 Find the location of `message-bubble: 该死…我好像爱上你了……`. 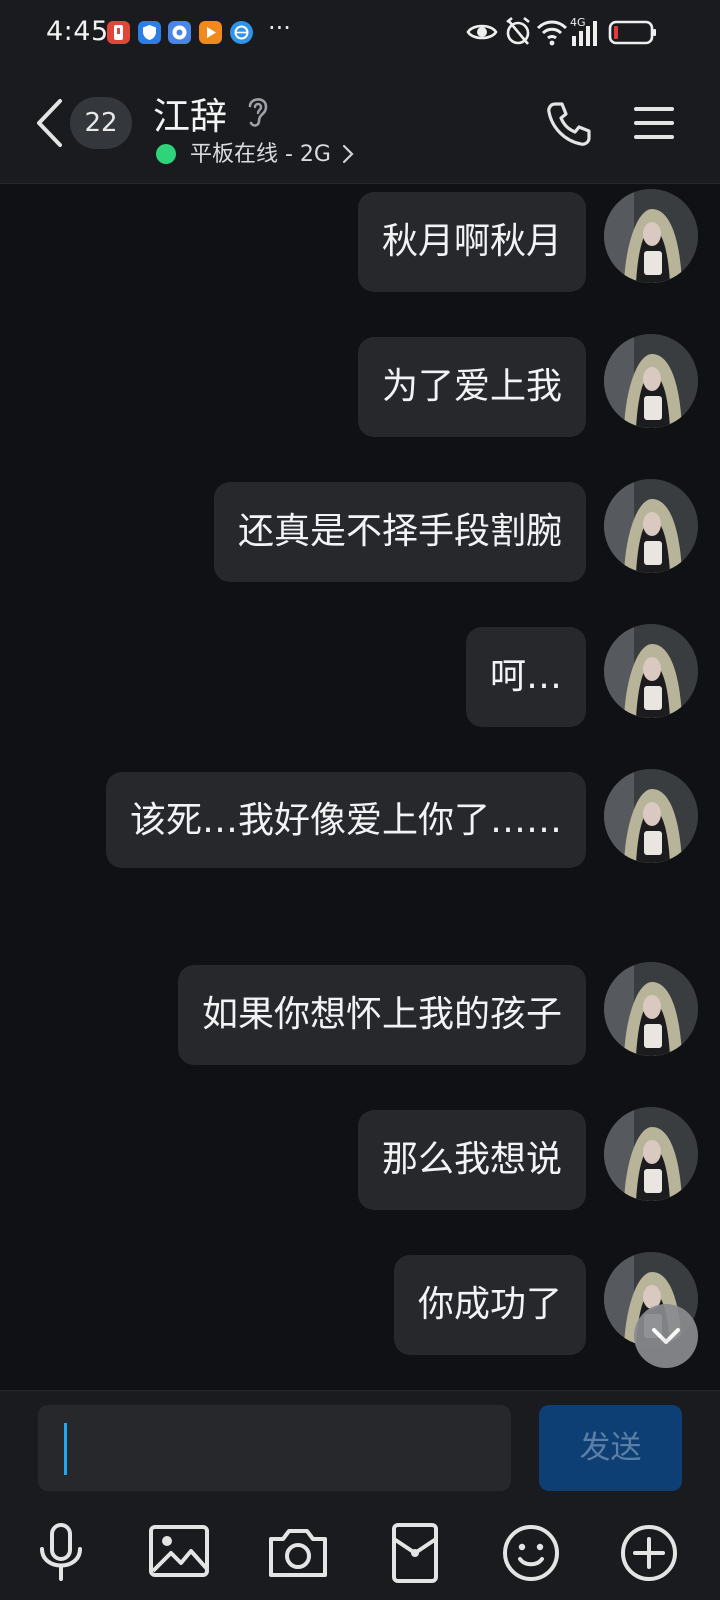

message-bubble: 该死…我好像爱上你了…… is located at coordinates (346, 820).